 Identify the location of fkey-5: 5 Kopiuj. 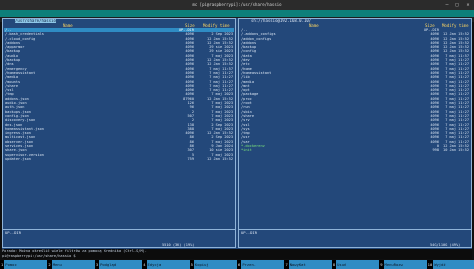
(214, 264).